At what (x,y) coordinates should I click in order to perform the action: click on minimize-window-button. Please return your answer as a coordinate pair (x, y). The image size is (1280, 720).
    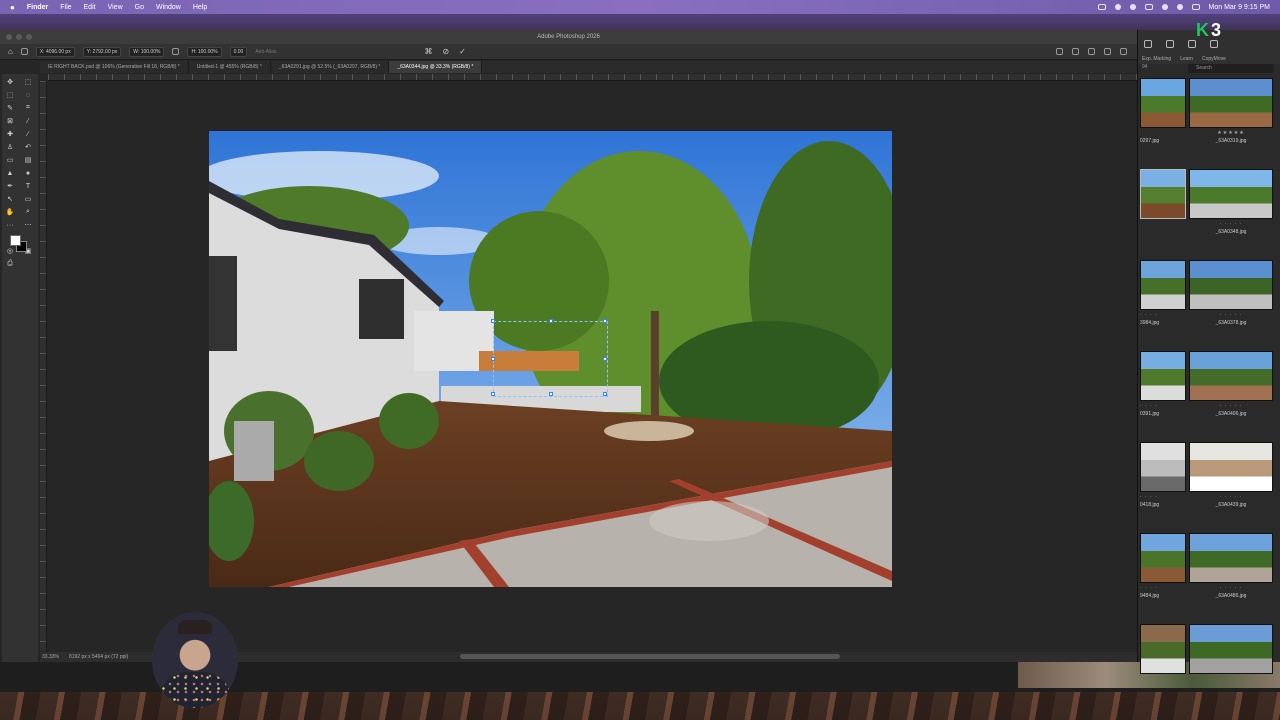
    Looking at the image, I should click on (19, 37).